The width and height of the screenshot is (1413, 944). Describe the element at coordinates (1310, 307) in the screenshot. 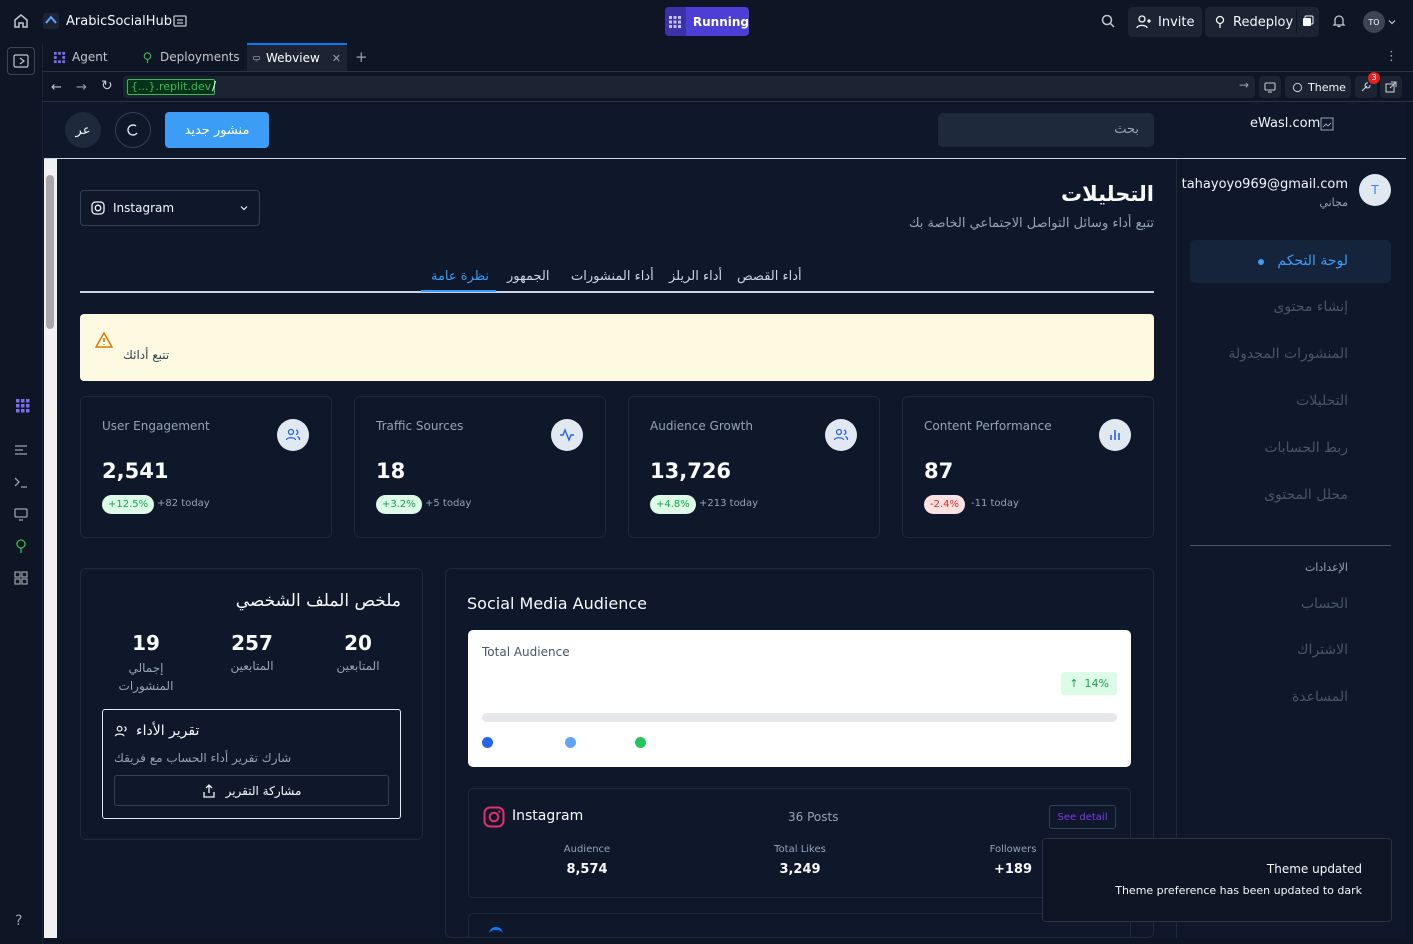

I see `sidebar-item-create-content: إنشاء محتوى` at that location.